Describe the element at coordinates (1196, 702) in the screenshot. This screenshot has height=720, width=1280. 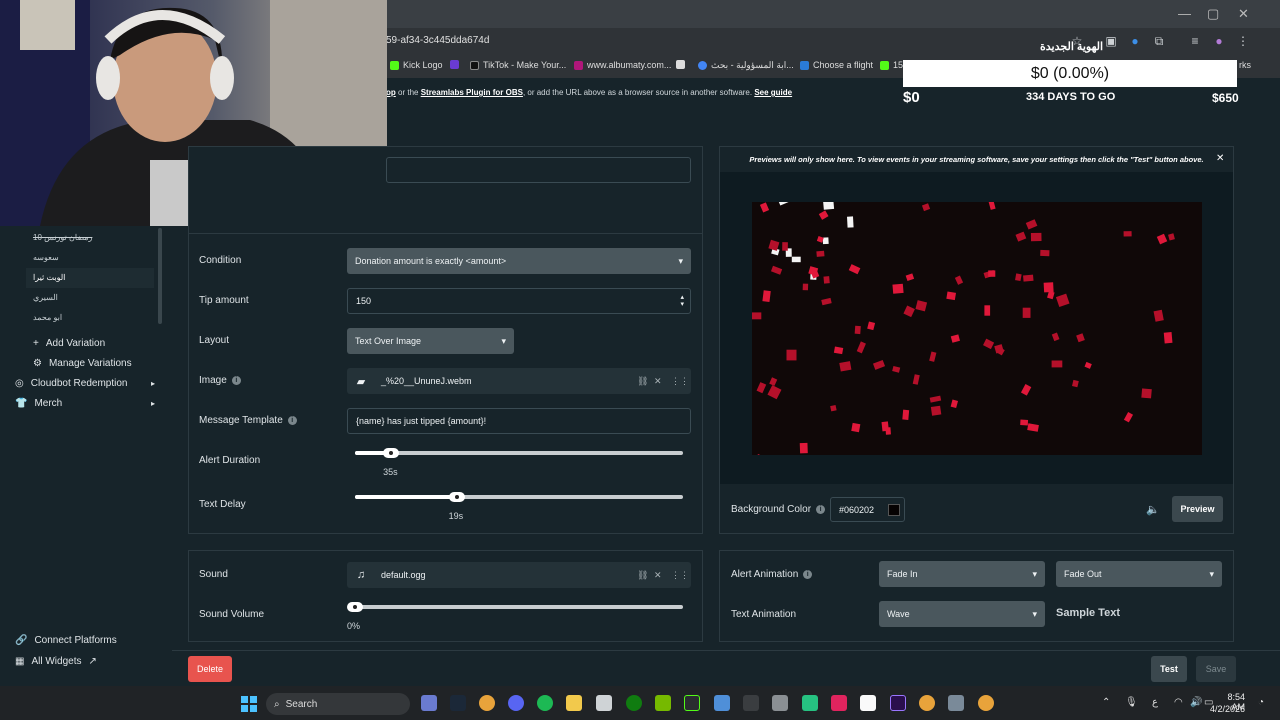
I see `volume-icon: 🔊` at that location.